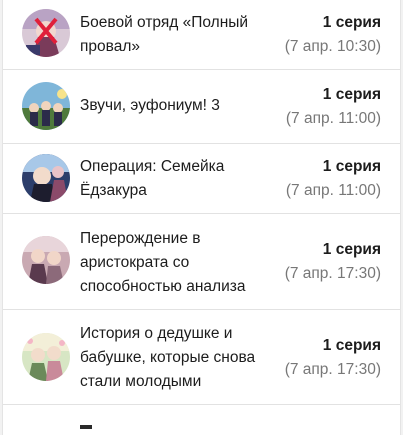 Image resolution: width=403 pixels, height=435 pixels. What do you see at coordinates (180, 106) in the screenshot?
I see `anime-title: Звучи, эуфониум! 3` at bounding box center [180, 106].